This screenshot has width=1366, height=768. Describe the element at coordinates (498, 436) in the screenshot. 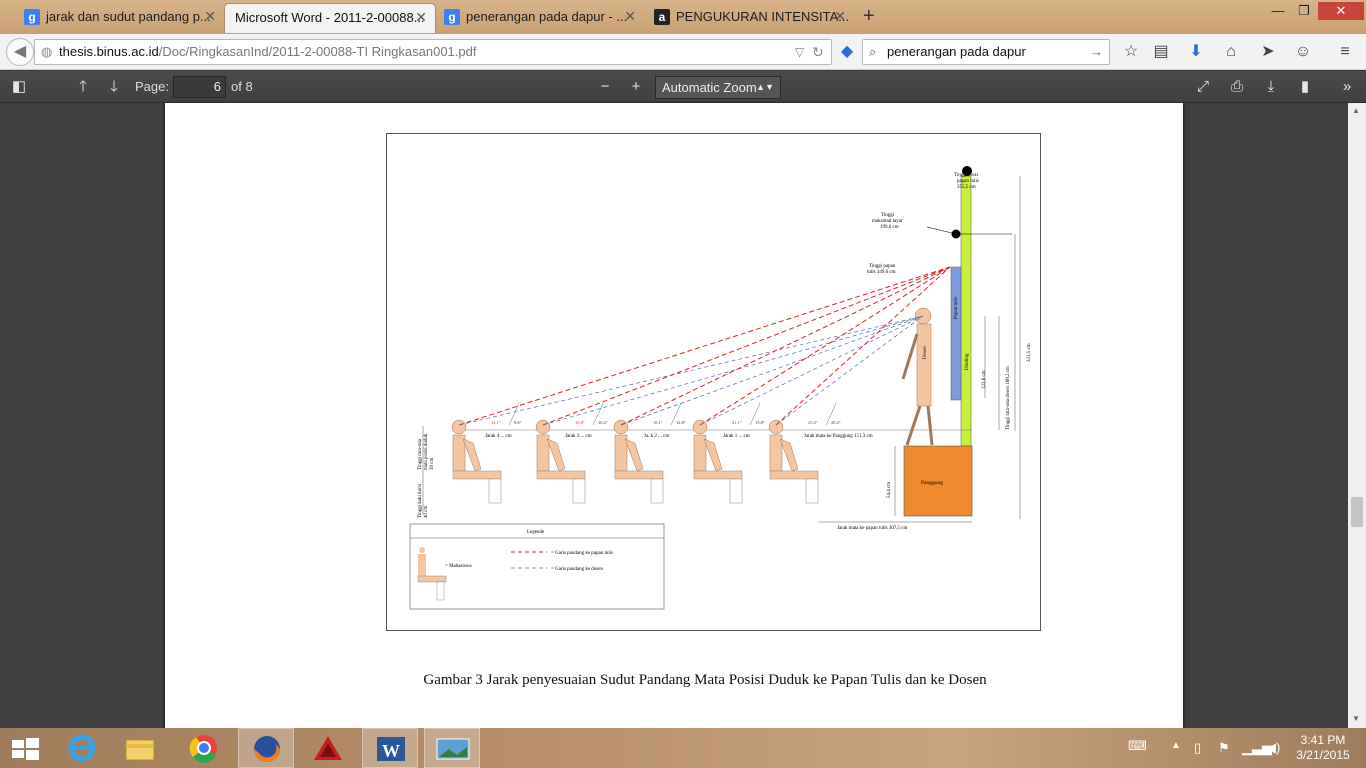

I see `jarak-label-4: Jarak 4 ... cm` at that location.